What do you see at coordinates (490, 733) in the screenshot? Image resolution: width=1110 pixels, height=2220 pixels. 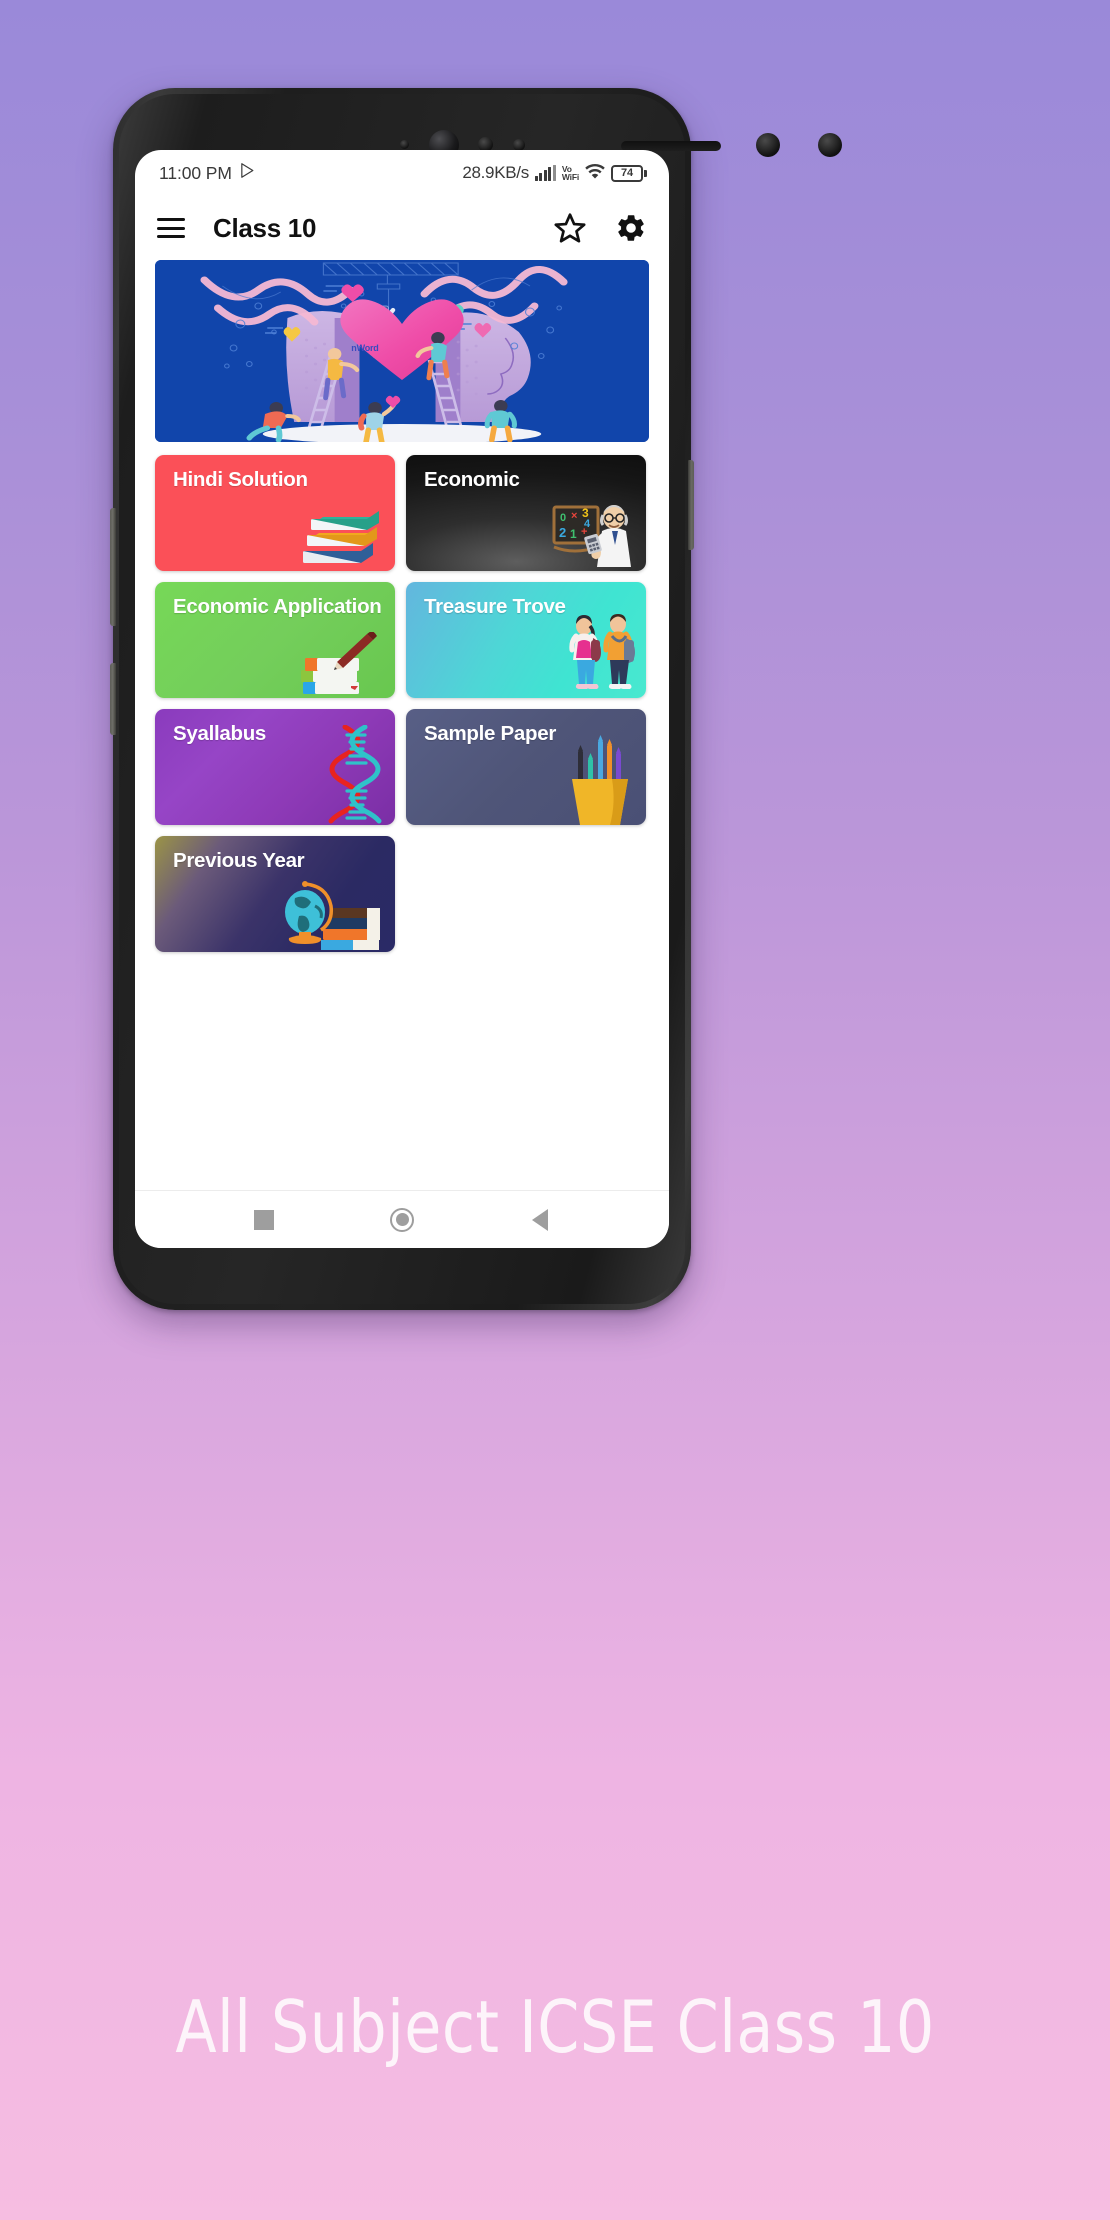 I see `card-label: Sample Paper` at bounding box center [490, 733].